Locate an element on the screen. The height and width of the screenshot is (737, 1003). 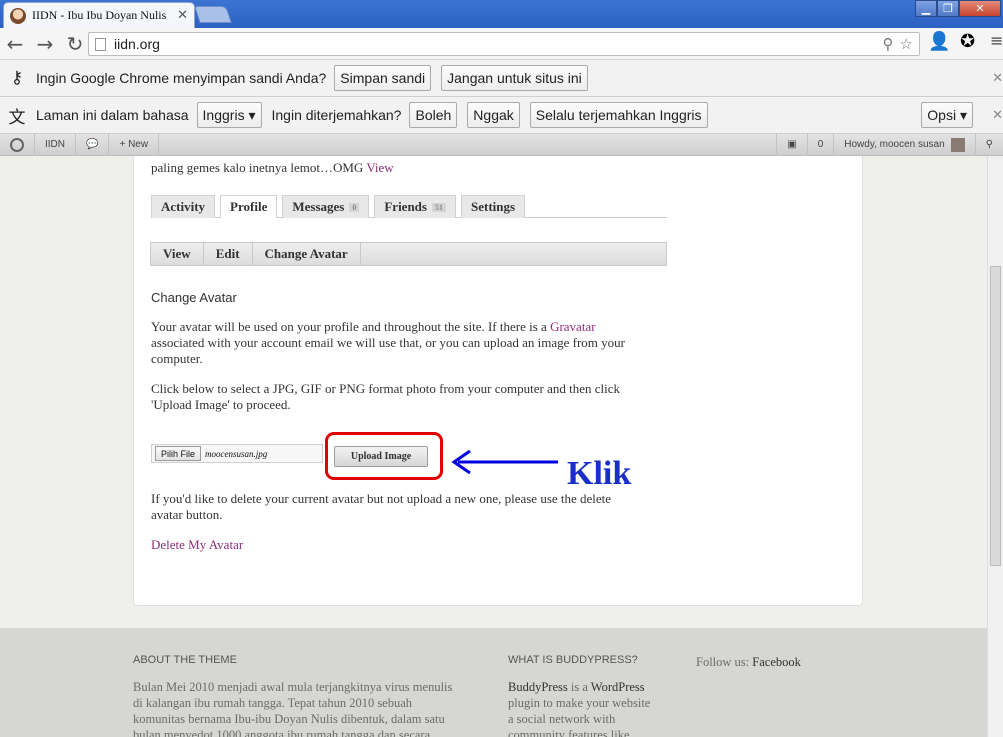
key-icon: ⚷ is located at coordinates (17, 77).